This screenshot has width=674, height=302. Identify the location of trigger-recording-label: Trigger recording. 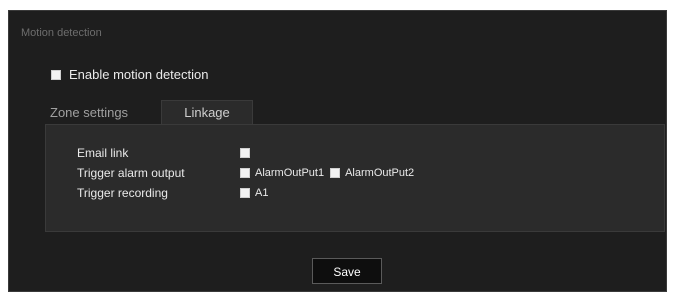
(122, 192).